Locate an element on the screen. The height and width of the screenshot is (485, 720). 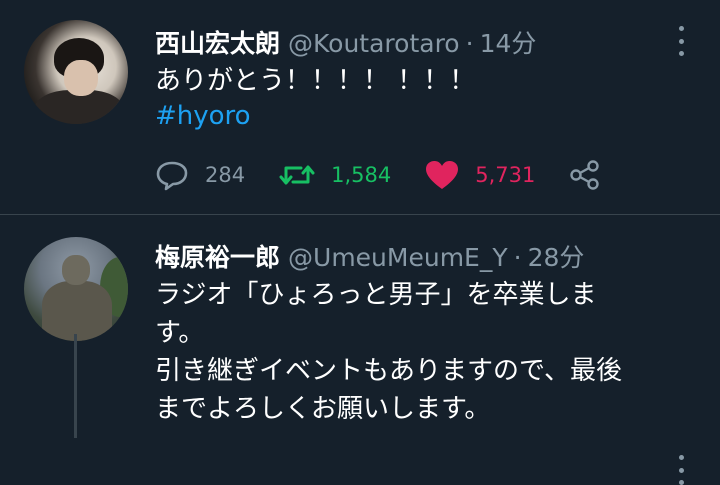
reply-icon is located at coordinates (172, 176).